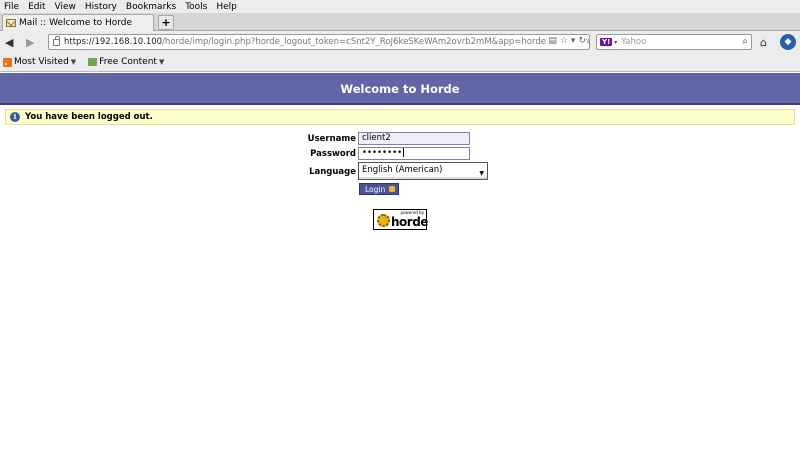  I want to click on language-label: Language, so click(332, 172).